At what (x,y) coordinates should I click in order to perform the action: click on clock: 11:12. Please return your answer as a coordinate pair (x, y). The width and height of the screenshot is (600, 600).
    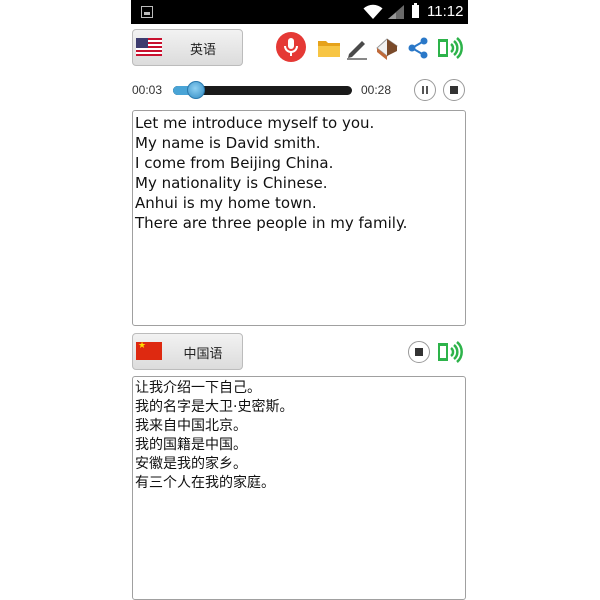
    Looking at the image, I should click on (445, 11).